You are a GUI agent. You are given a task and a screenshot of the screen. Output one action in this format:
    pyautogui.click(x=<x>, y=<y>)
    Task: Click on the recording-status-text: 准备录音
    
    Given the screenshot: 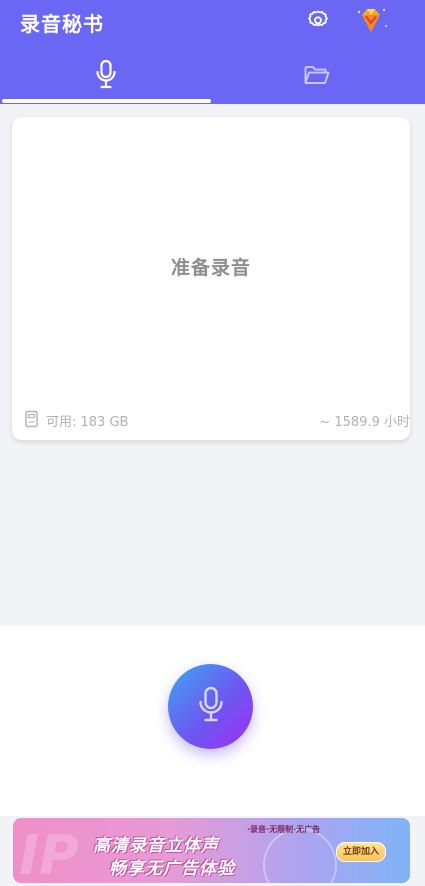 What is the action you would take?
    pyautogui.click(x=210, y=268)
    